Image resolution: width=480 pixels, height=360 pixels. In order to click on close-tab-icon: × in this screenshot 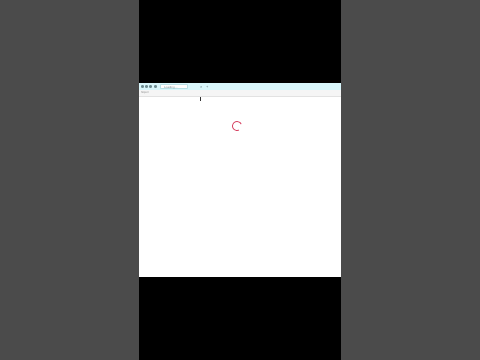, I will do `click(201, 86)`.